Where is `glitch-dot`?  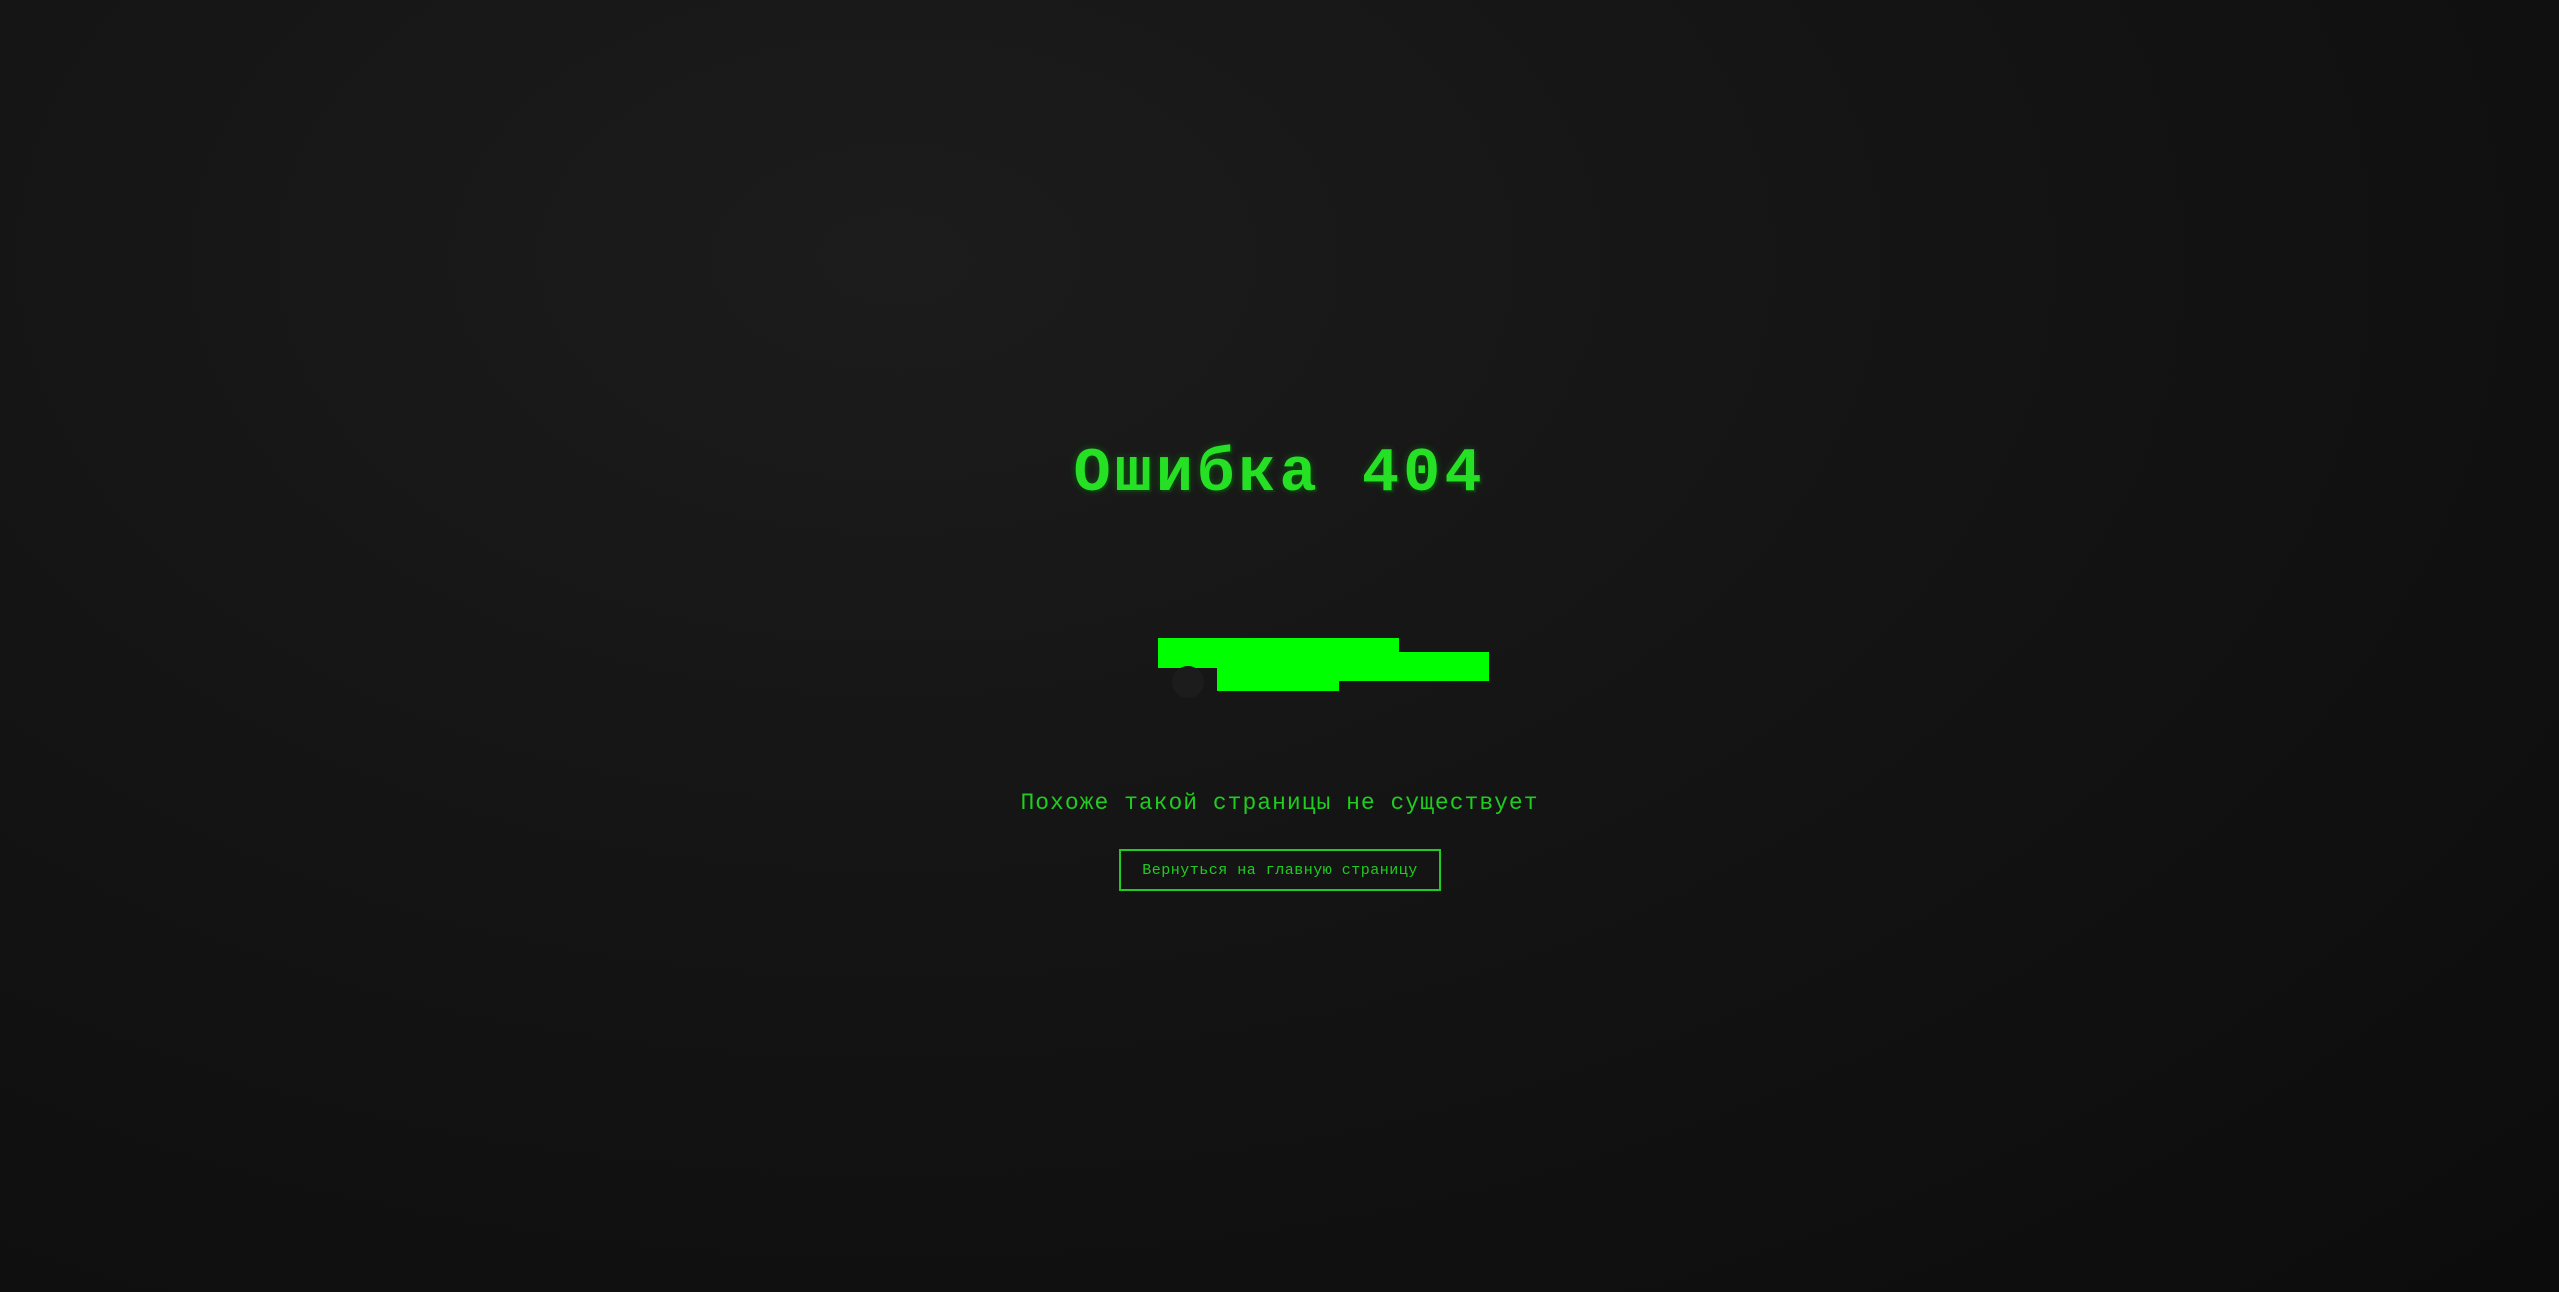
glitch-dot is located at coordinates (1188, 682).